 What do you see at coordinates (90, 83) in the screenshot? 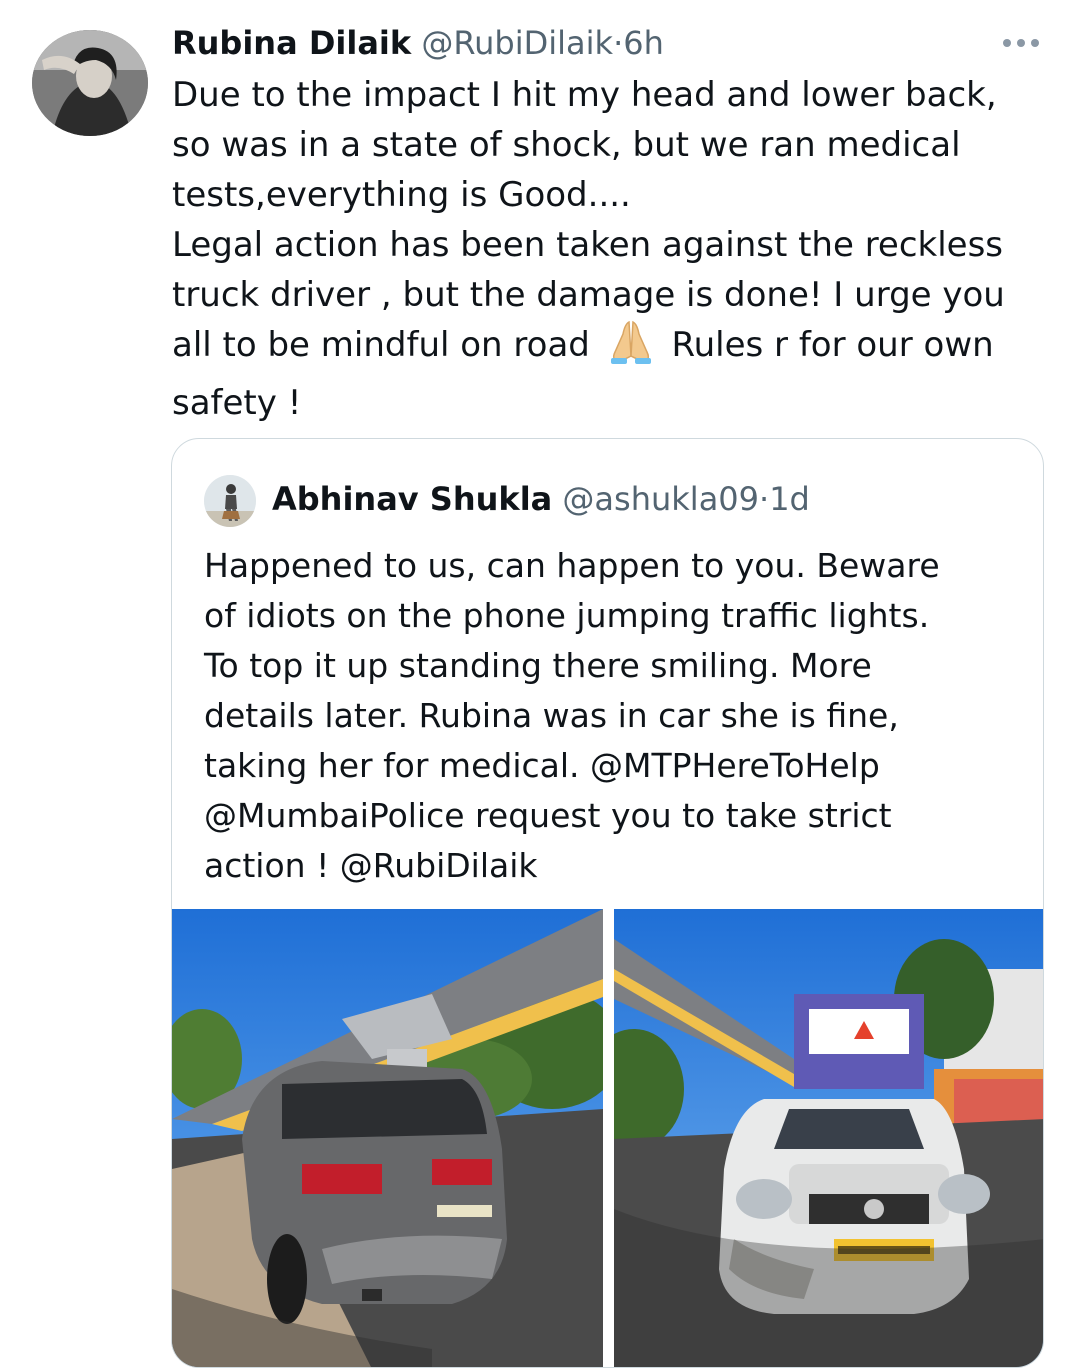
I see `author-avatar` at bounding box center [90, 83].